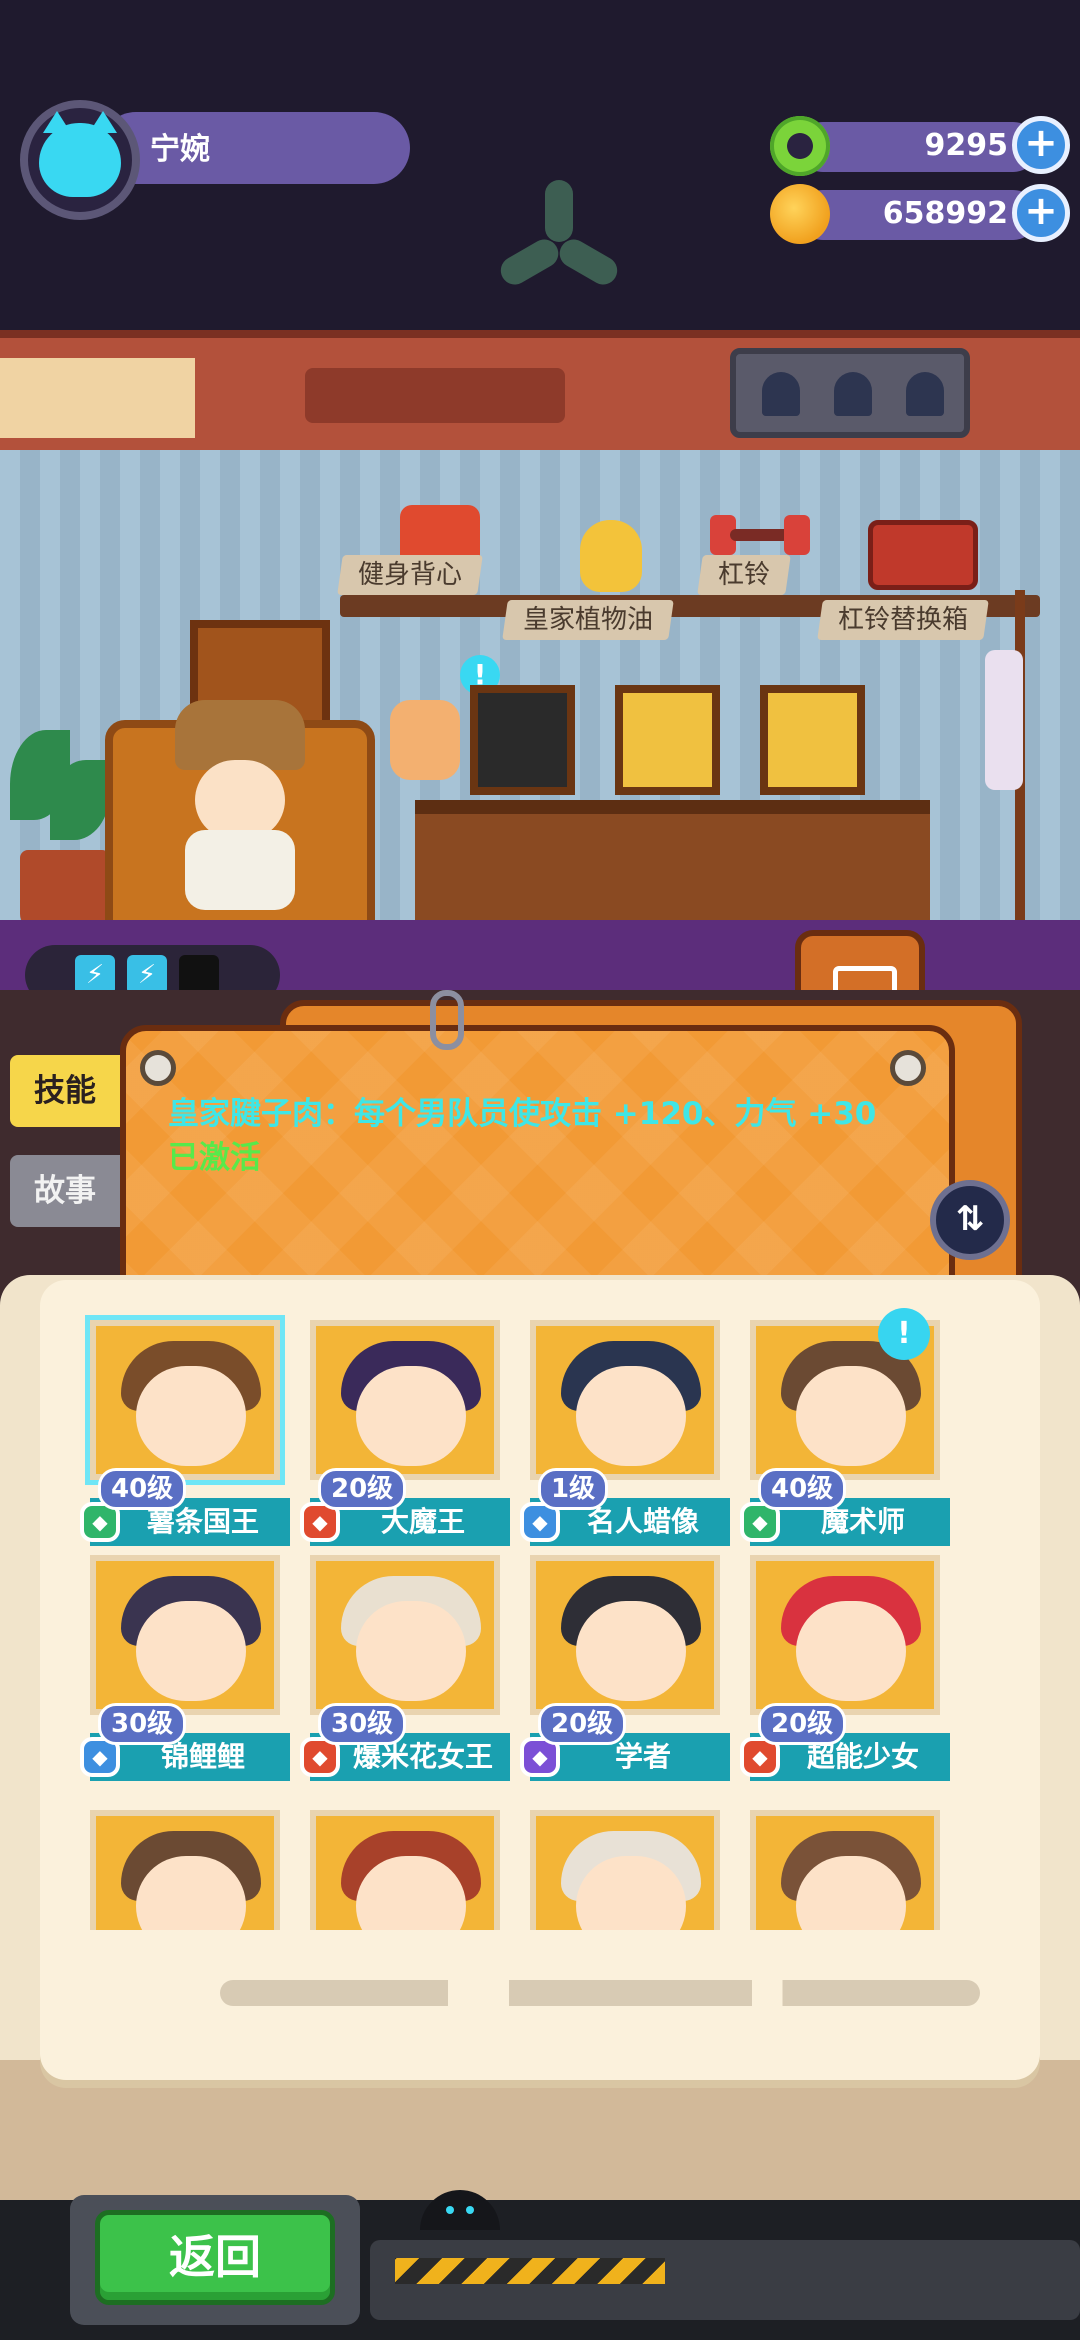 This screenshot has height=2340, width=1080. What do you see at coordinates (800, 146) in the screenshot?
I see `donut-icon` at bounding box center [800, 146].